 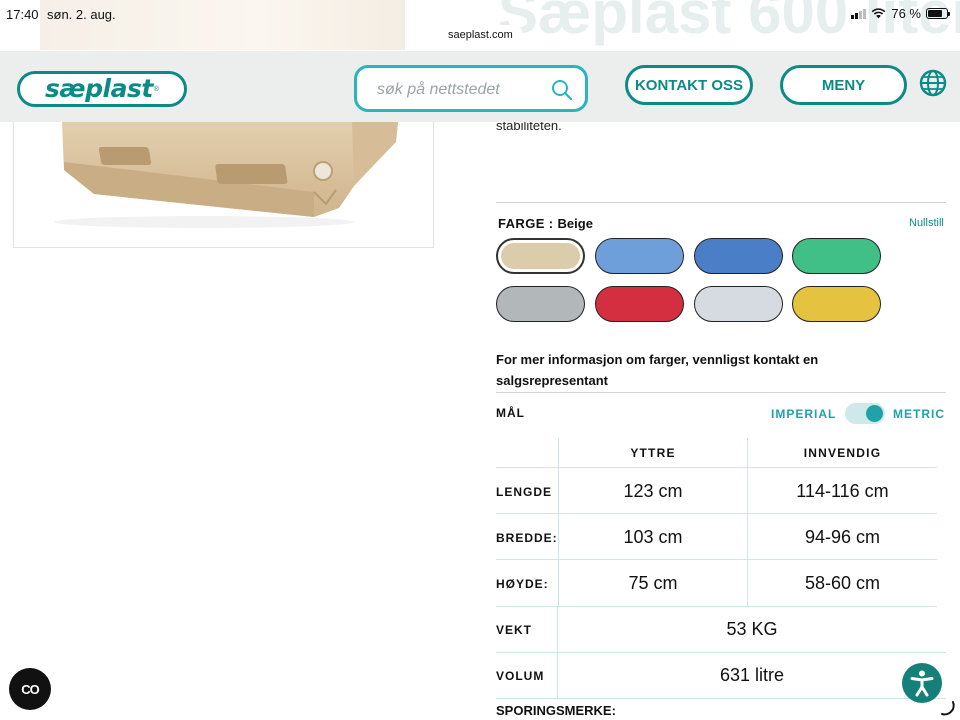 I want to click on cookie-consent-button: CO, so click(x=30, y=689).